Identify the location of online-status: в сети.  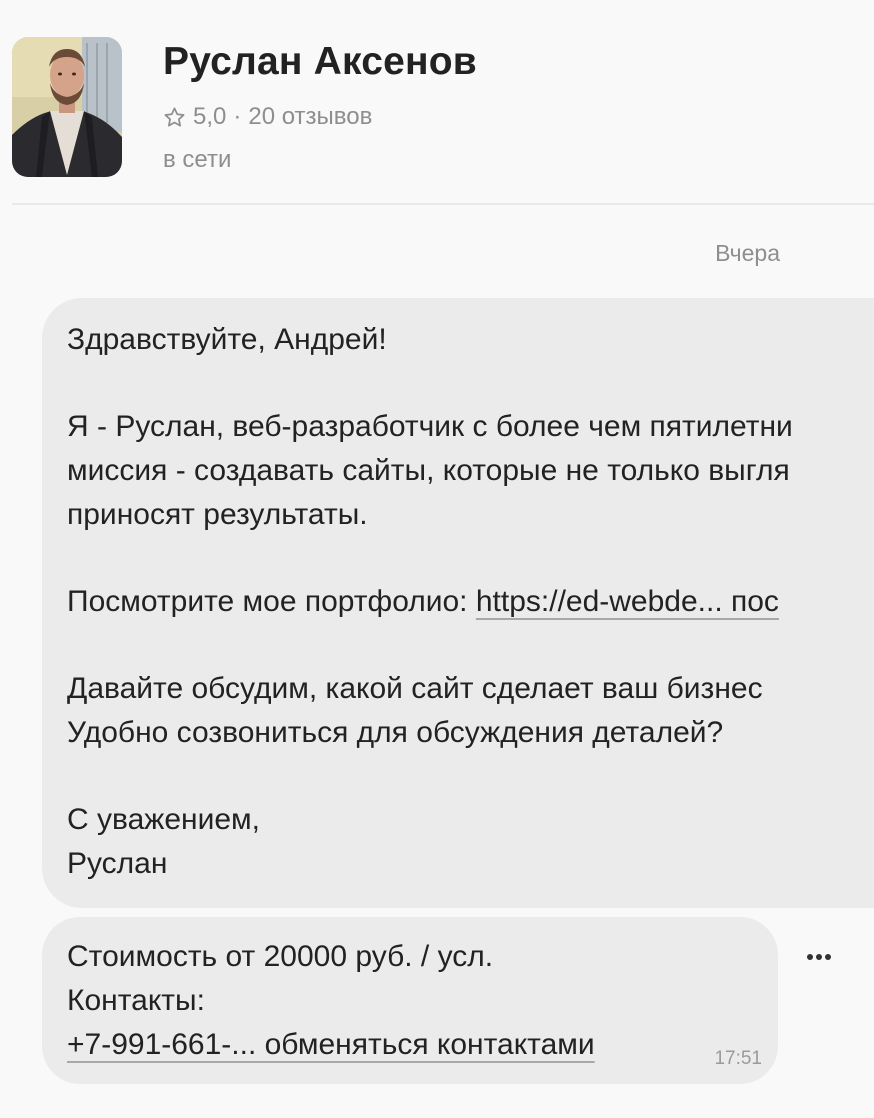
(197, 159).